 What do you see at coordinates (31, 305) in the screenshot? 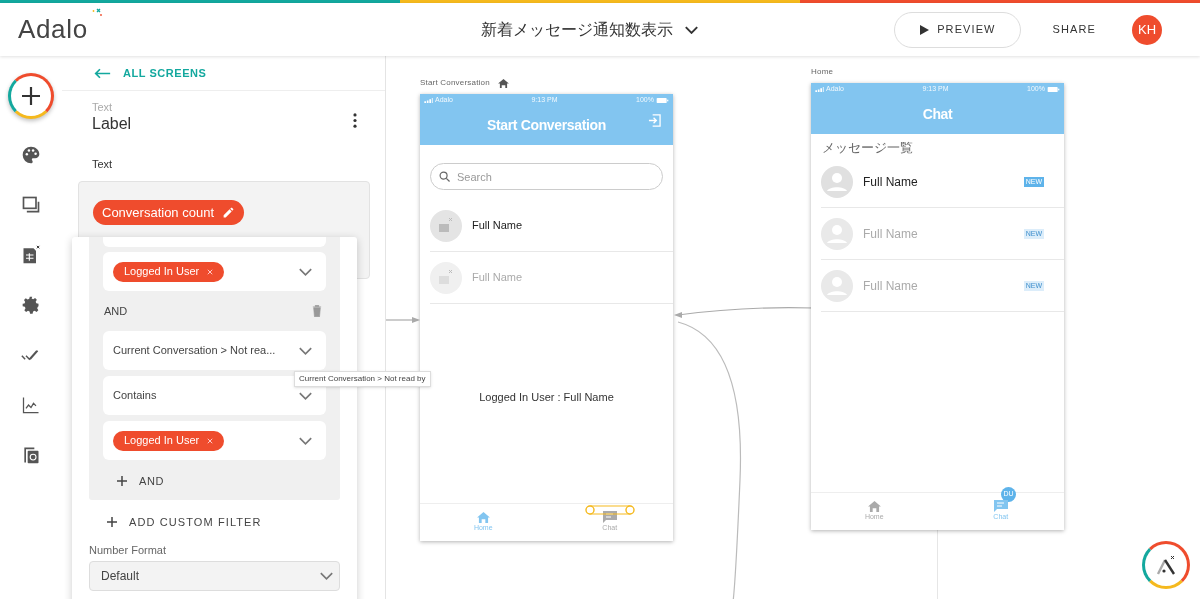
I see `settings-icon` at bounding box center [31, 305].